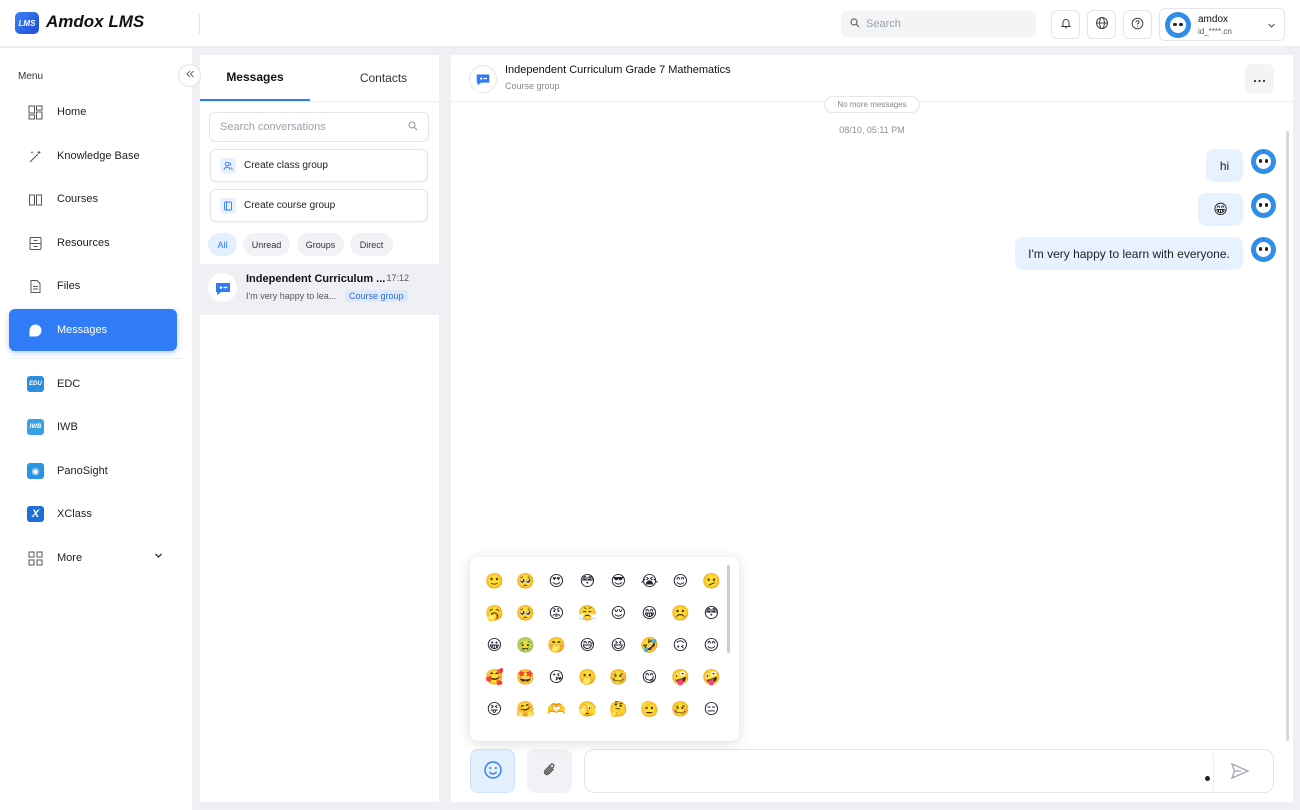 The image size is (1300, 810). I want to click on filter-direct: Direct, so click(371, 244).